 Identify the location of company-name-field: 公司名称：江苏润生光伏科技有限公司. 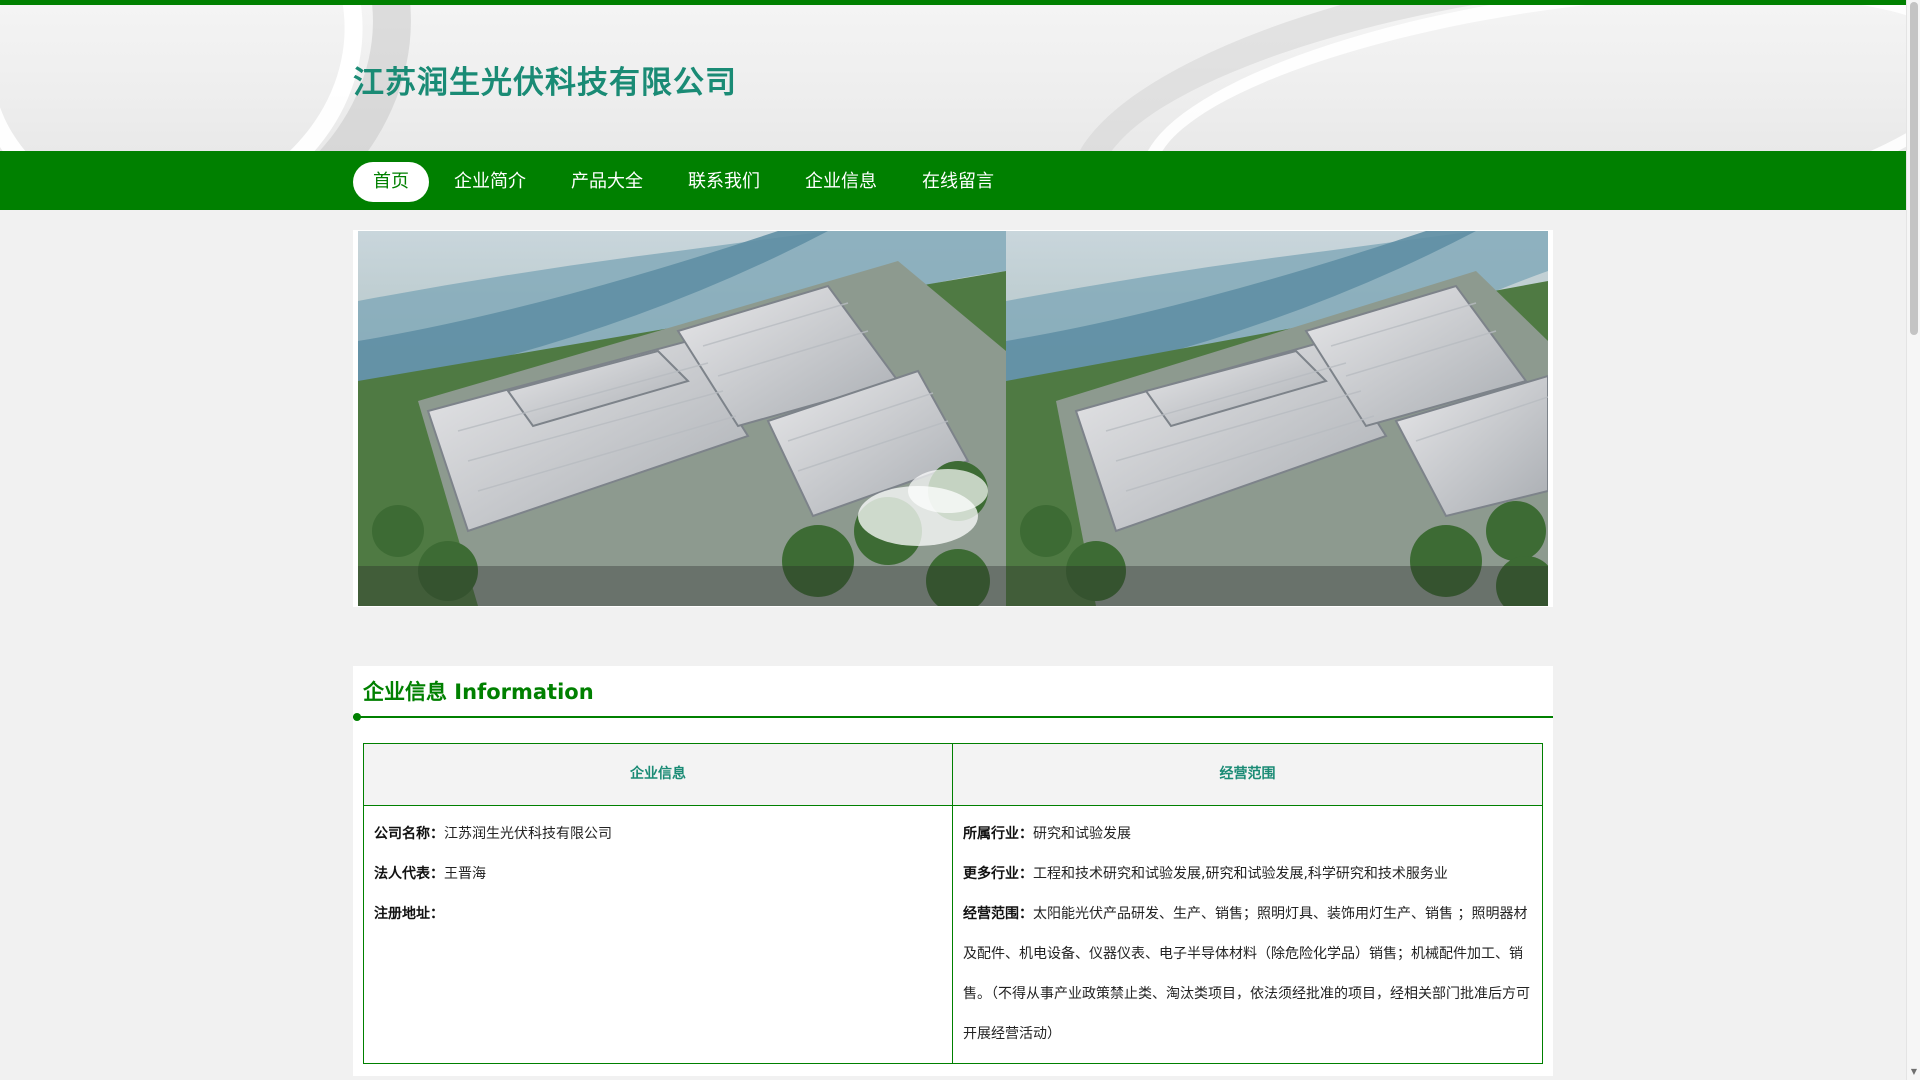
(658, 834).